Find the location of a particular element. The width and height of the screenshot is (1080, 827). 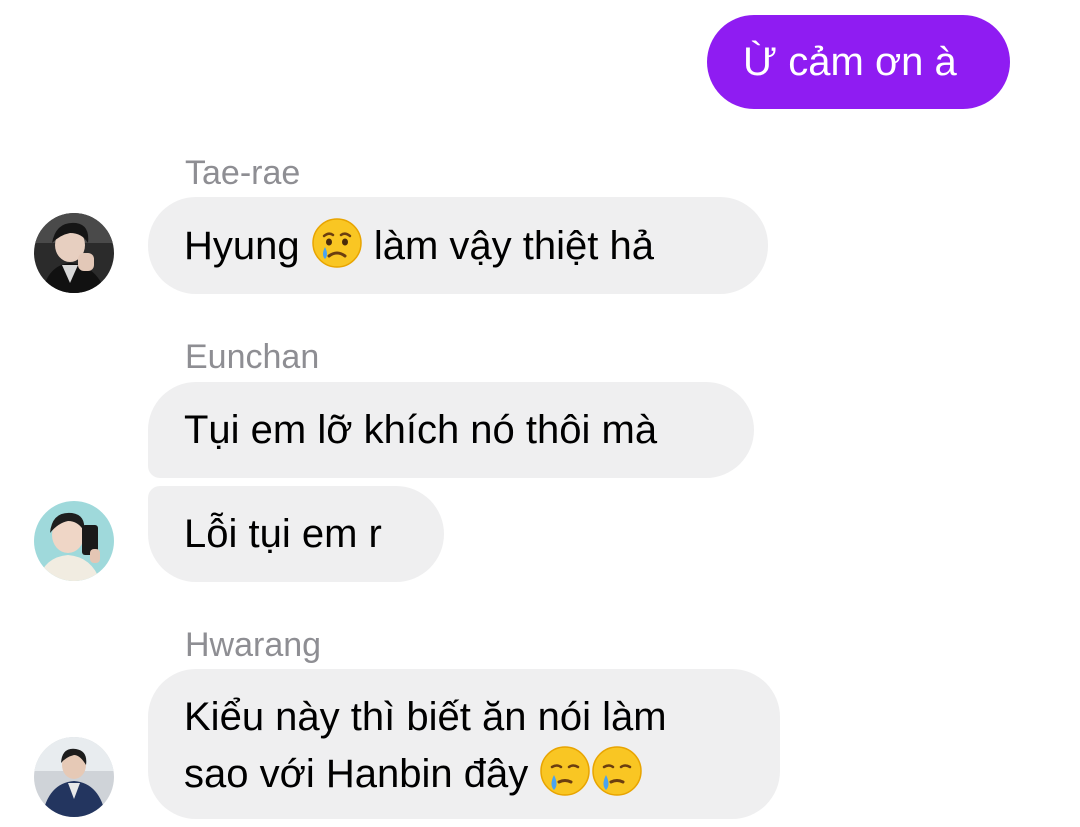

incoming-message-bubble: Lỗi tụi em r is located at coordinates (296, 534).